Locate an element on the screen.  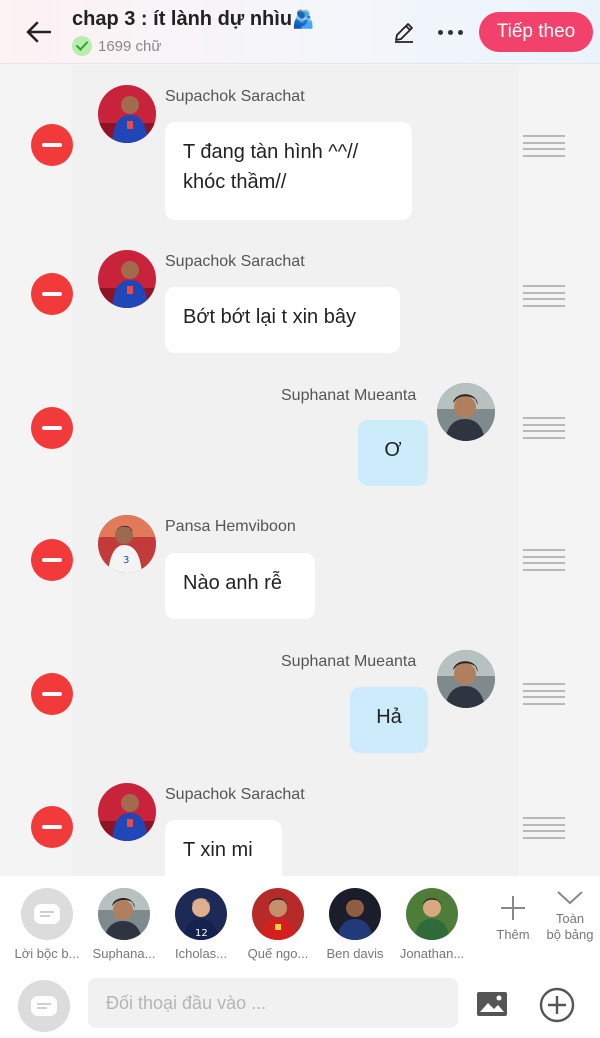
message-composer is located at coordinates (300, 1000).